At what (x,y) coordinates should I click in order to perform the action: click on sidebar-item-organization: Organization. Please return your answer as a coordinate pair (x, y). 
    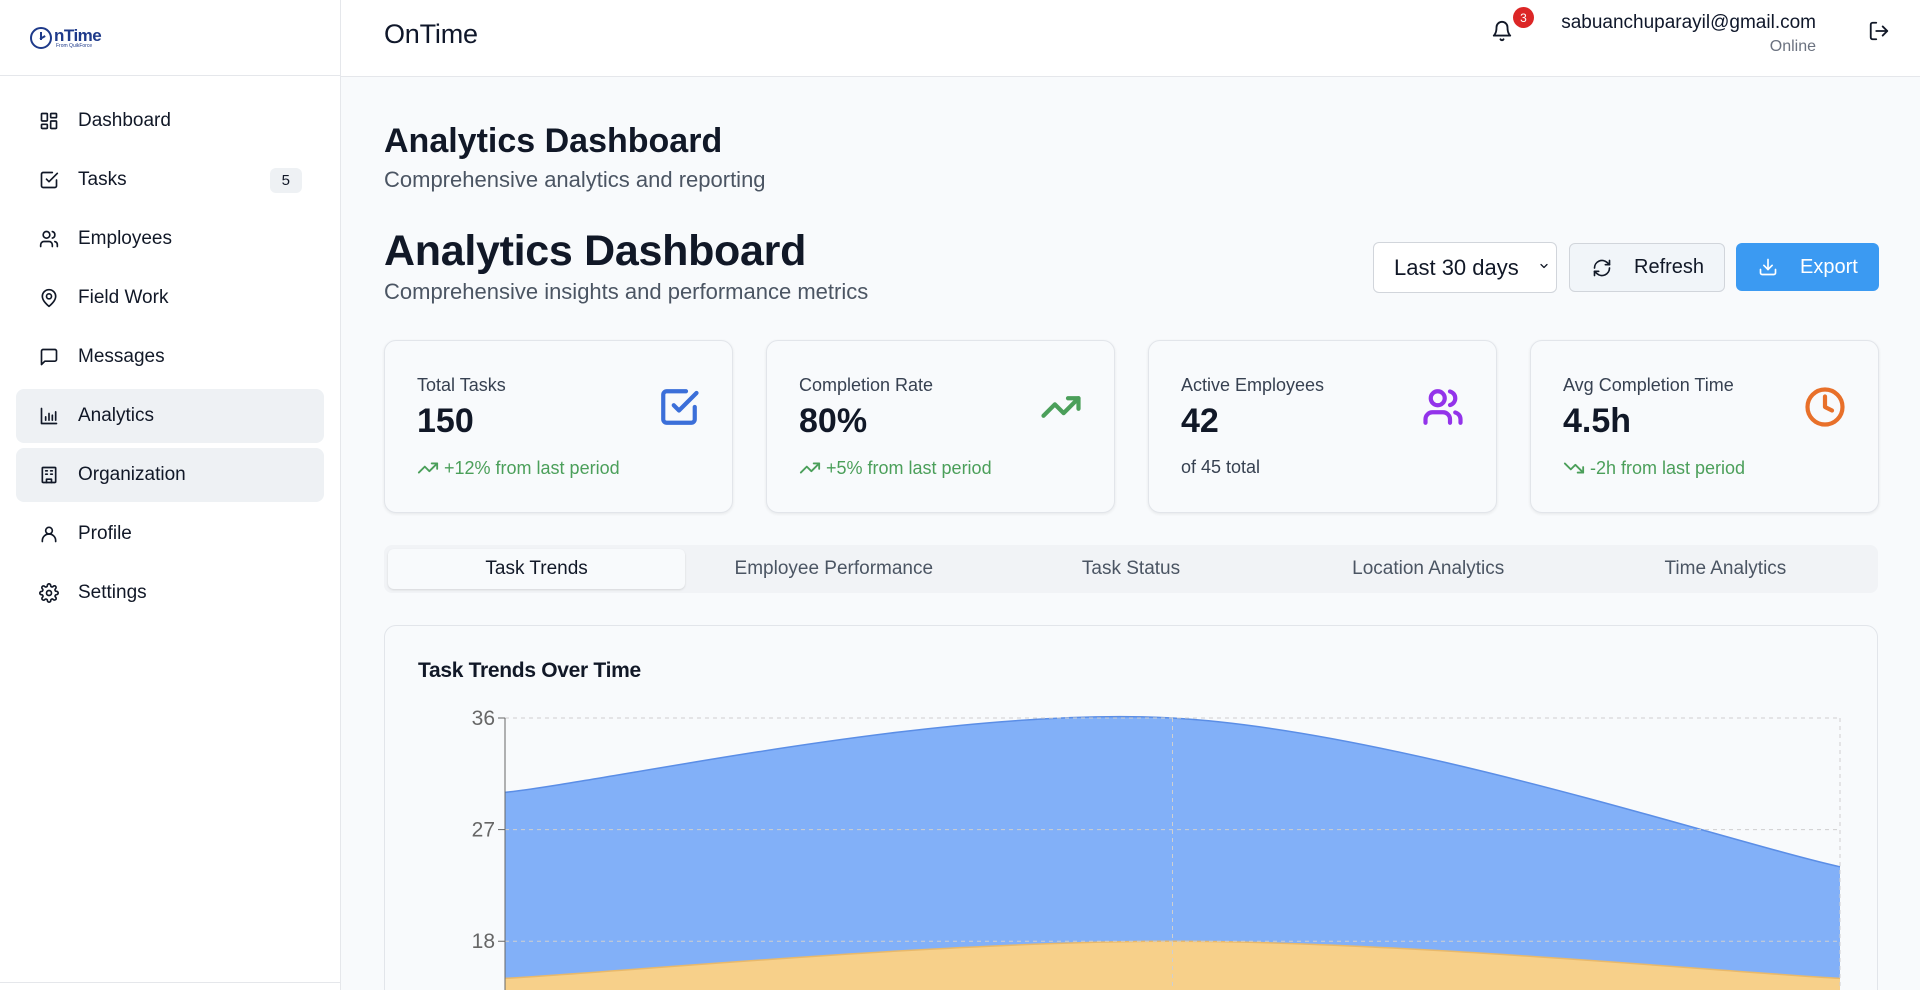
    Looking at the image, I should click on (170, 475).